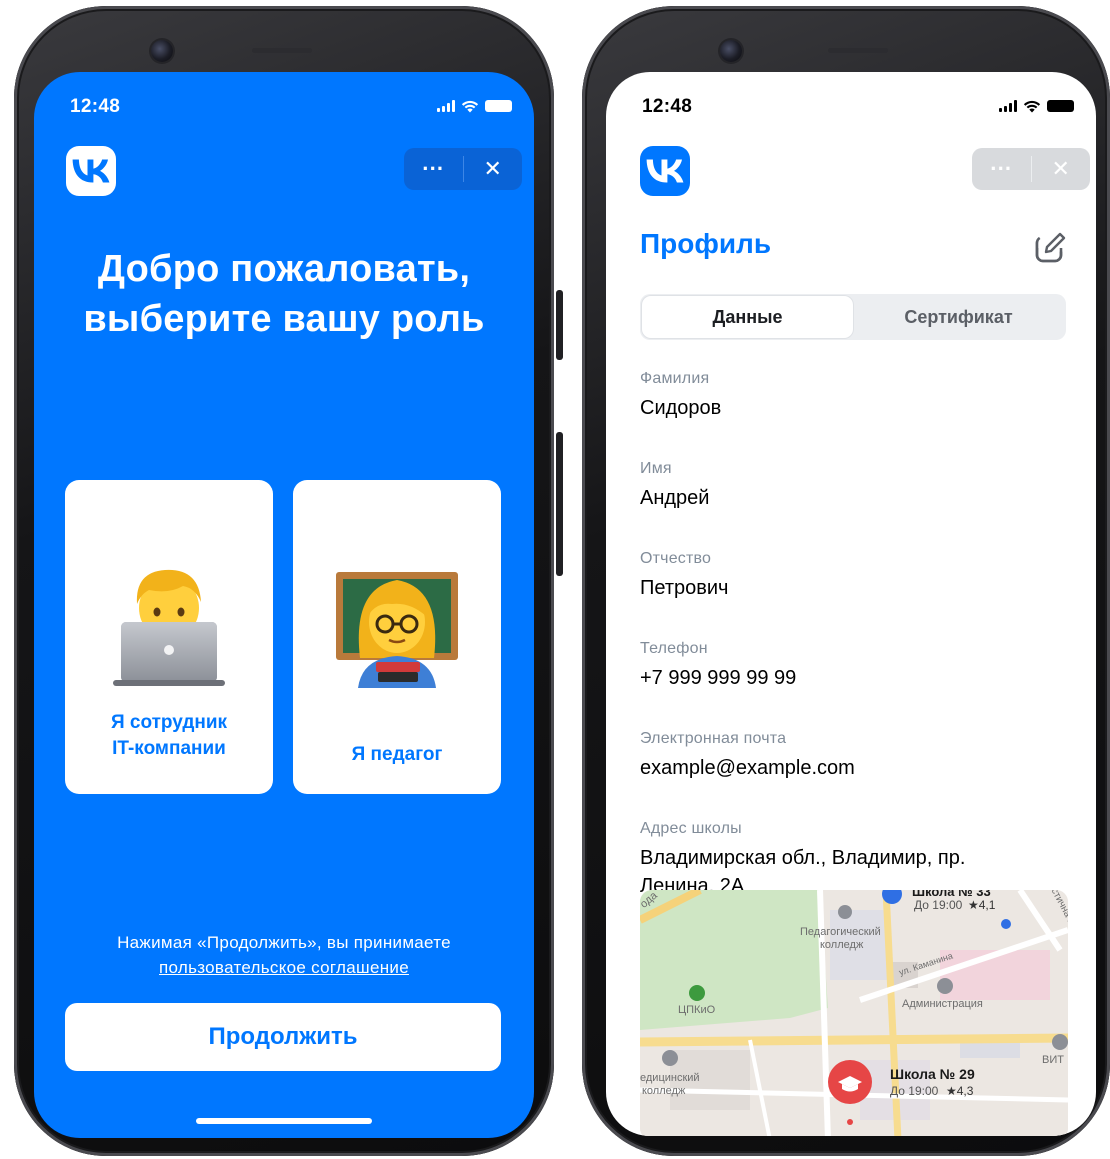  I want to click on power-button, so click(559, 504).